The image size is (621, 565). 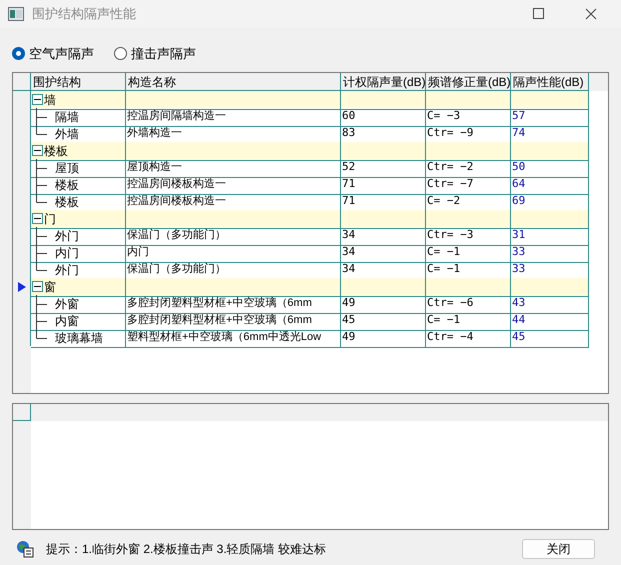 What do you see at coordinates (66, 134) in the screenshot?
I see `part-label: 外墙` at bounding box center [66, 134].